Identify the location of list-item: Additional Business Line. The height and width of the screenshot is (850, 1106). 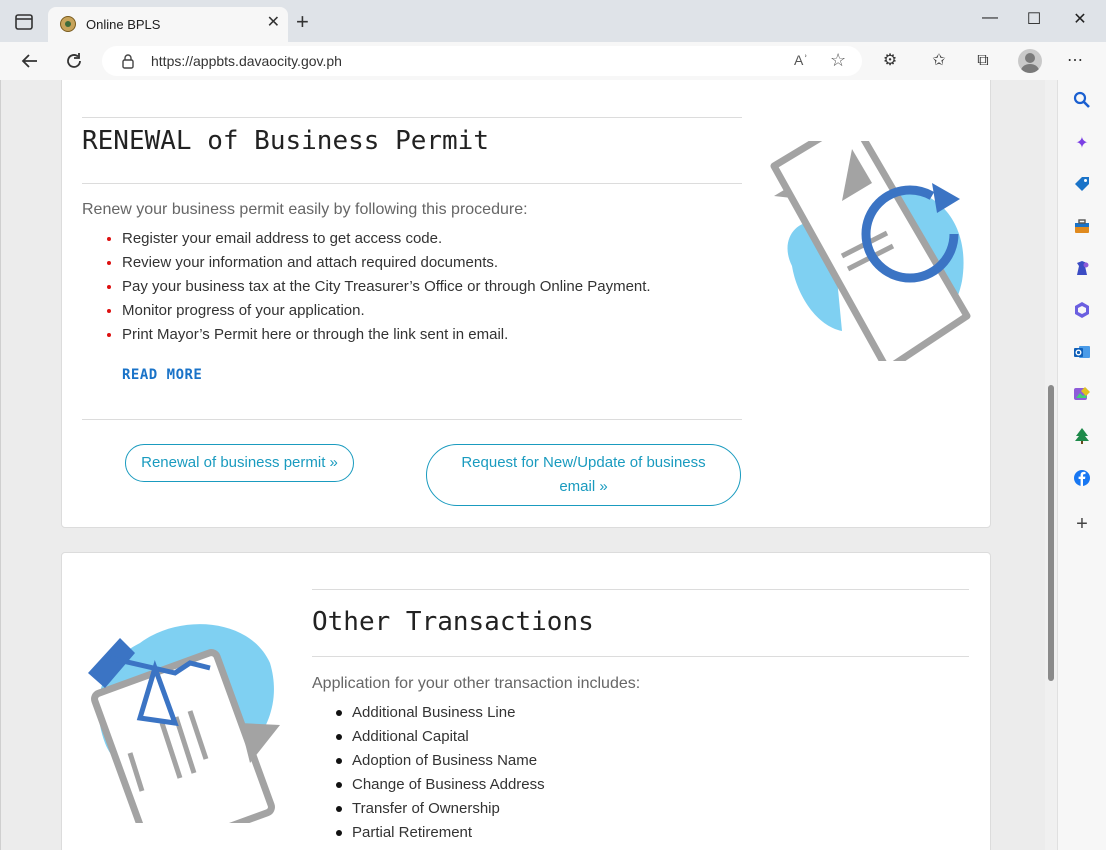
(640, 713).